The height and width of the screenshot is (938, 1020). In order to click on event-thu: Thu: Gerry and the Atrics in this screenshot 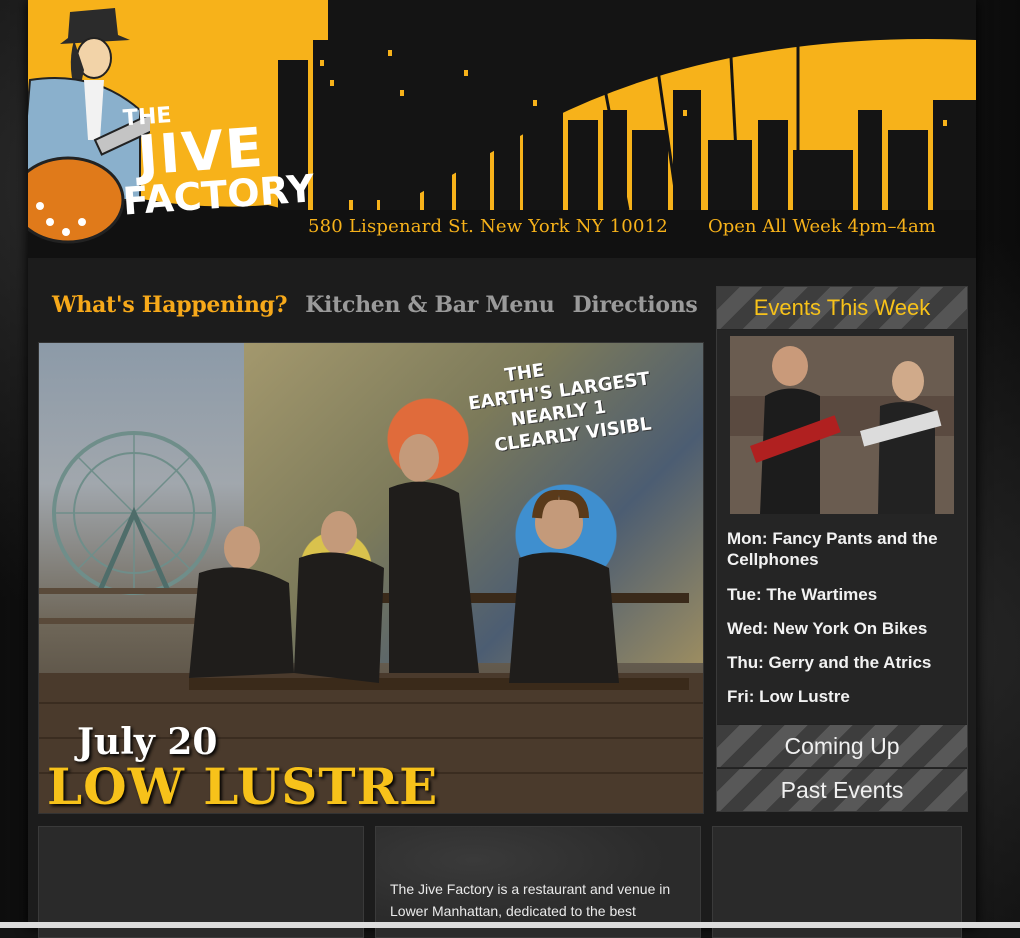, I will do `click(842, 662)`.